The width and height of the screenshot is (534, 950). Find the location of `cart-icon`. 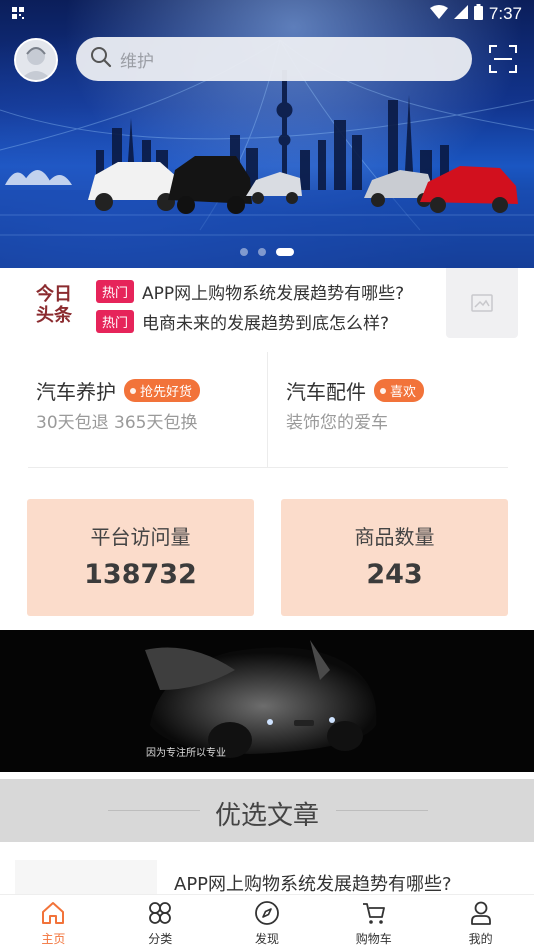

cart-icon is located at coordinates (373, 913).